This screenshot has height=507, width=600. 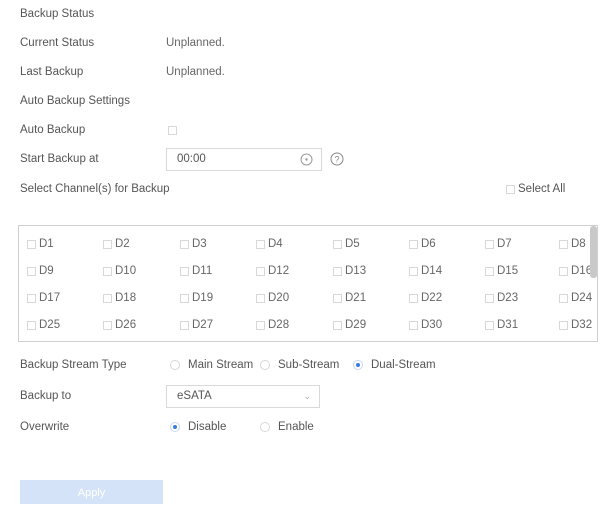 I want to click on overwrite-disable-option: Disable, so click(x=198, y=427).